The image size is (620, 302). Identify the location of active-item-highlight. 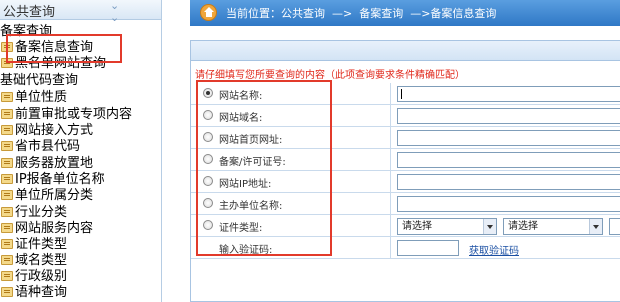
(64, 48).